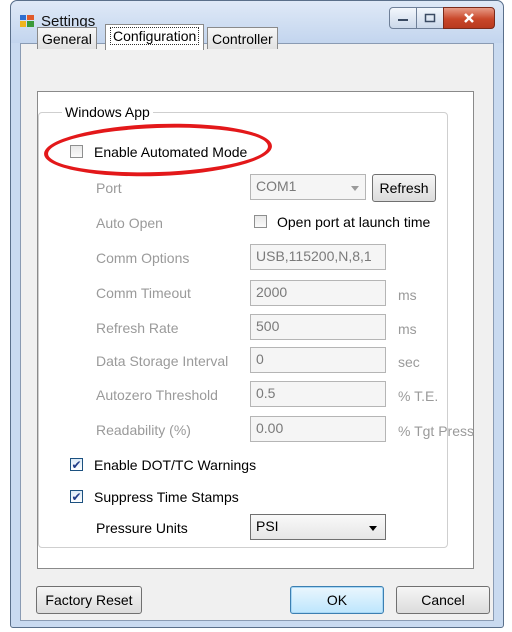 Image resolution: width=512 pixels, height=632 pixels. I want to click on enable-automated-mode-label: Enable Automated Mode, so click(171, 152).